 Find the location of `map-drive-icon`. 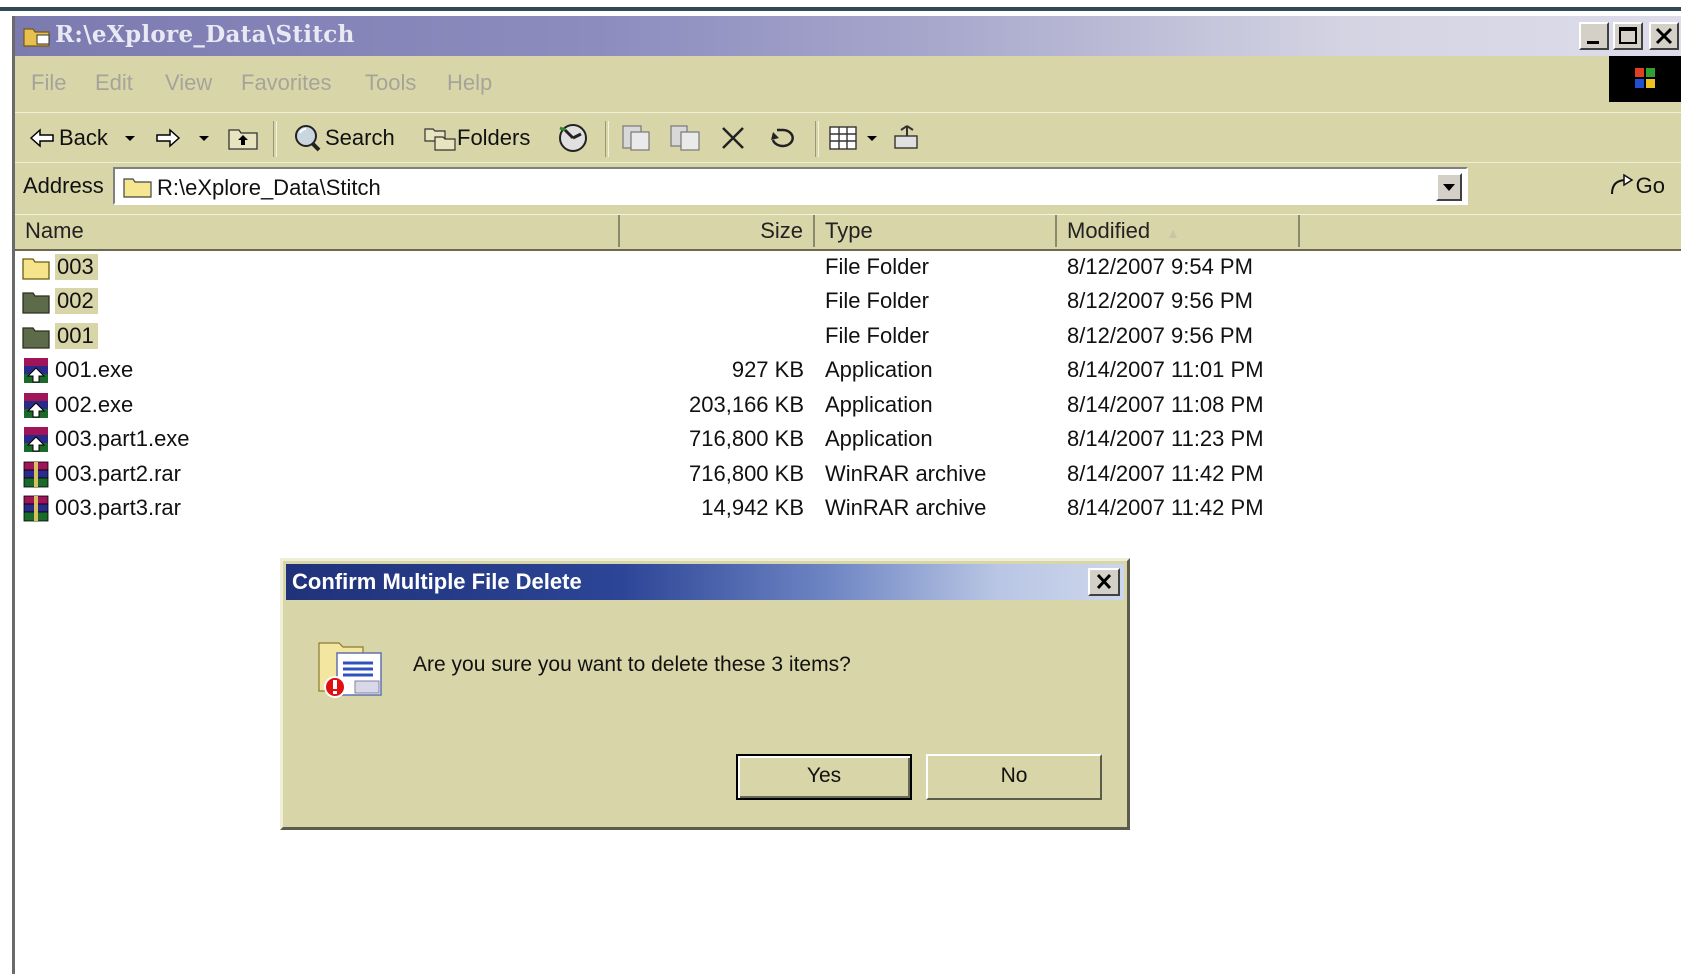

map-drive-icon is located at coordinates (906, 137).